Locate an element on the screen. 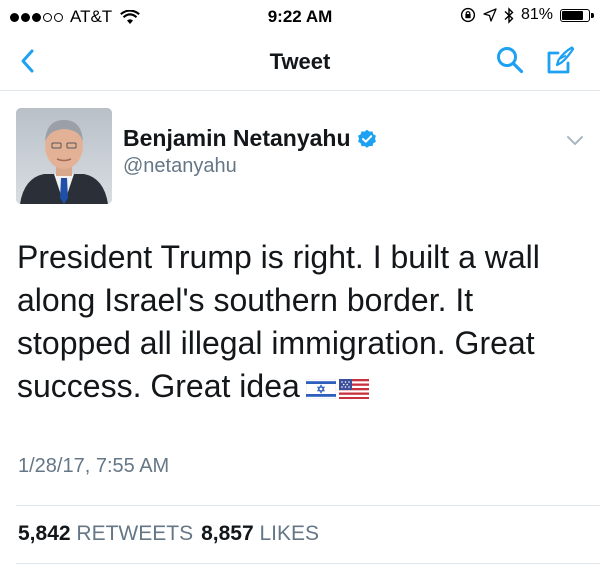  retweets-stat: 5,842 RETWEETS is located at coordinates (105, 533).